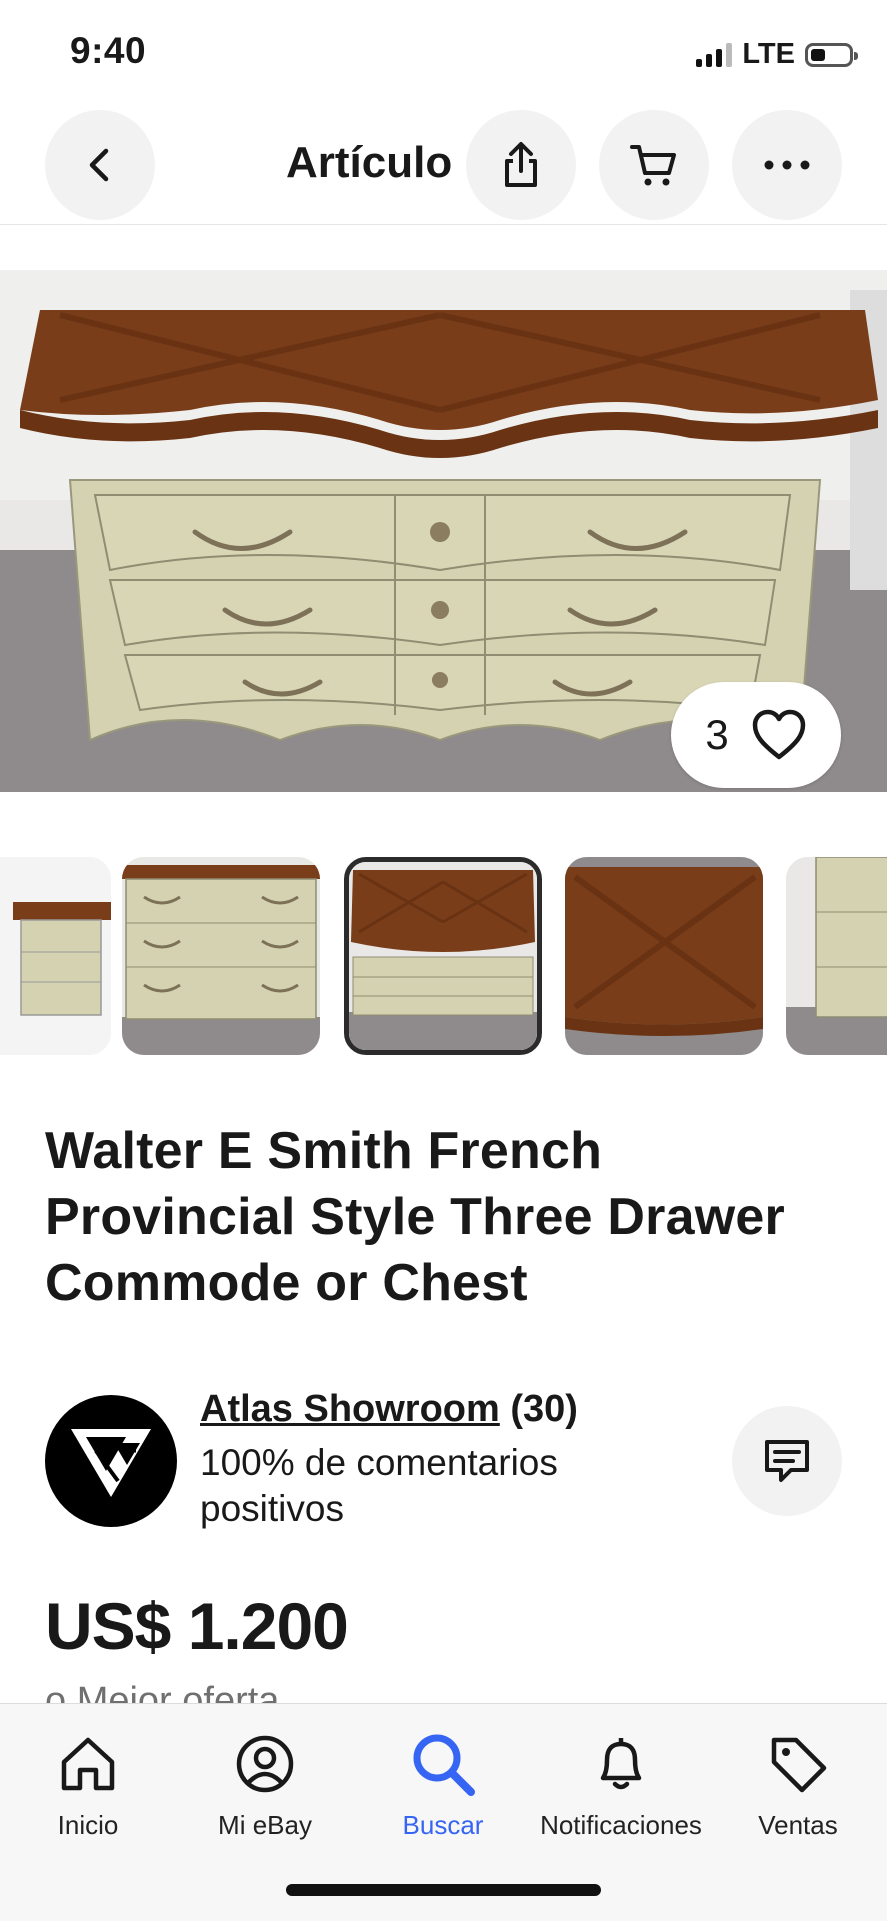 This screenshot has width=887, height=1921. Describe the element at coordinates (544, 1409) in the screenshot. I see `seller-feedback-count: (30)` at that location.